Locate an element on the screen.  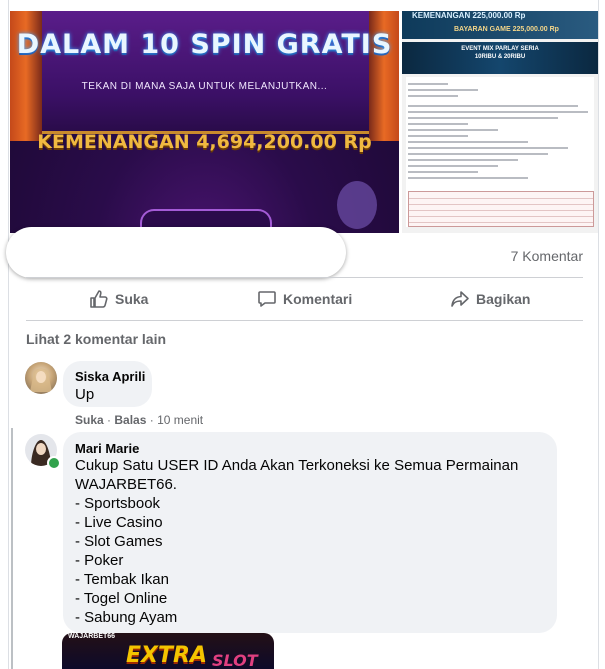
thread-line is located at coordinates (12, 548).